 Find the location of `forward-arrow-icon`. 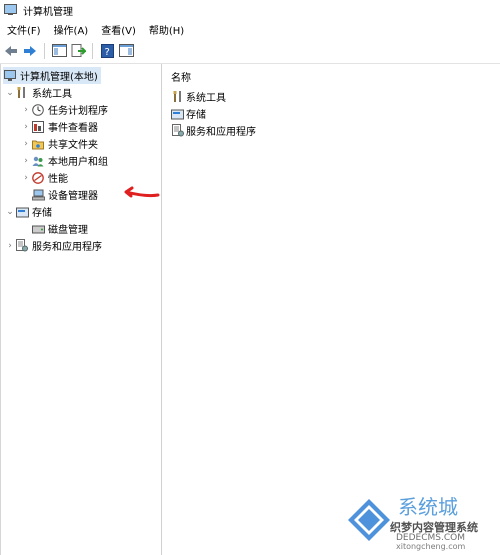

forward-arrow-icon is located at coordinates (30, 50).